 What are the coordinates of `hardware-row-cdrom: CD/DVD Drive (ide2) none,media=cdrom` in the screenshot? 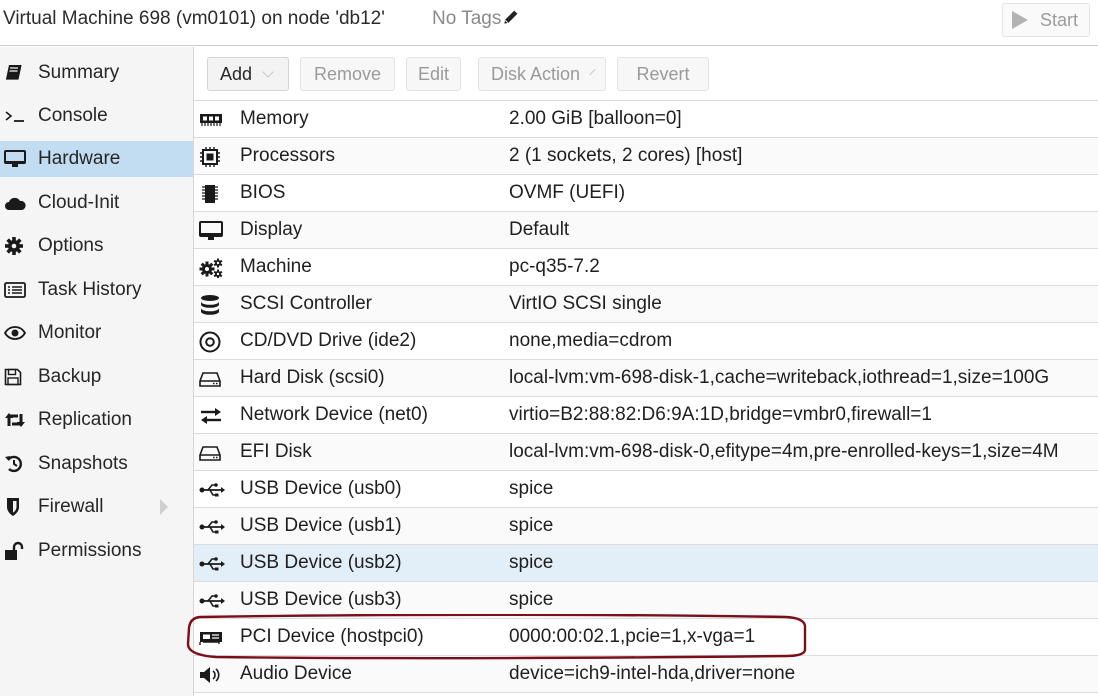 It's located at (646, 341).